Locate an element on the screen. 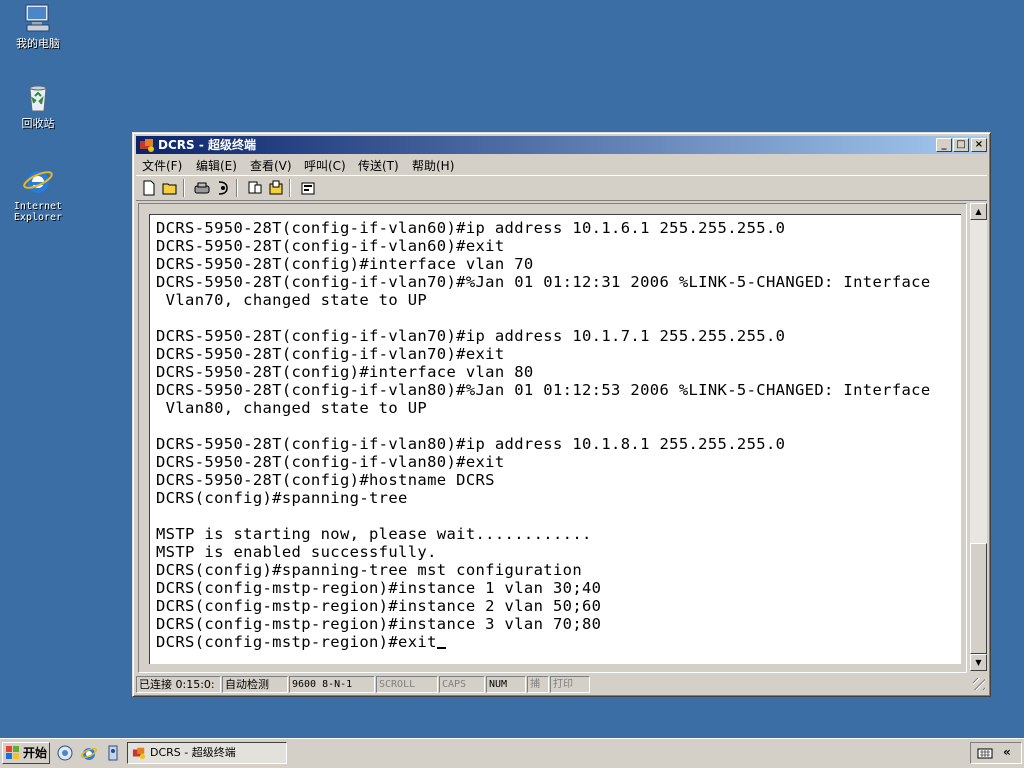 The image size is (1024, 768). menu-help: 帮助(H) is located at coordinates (433, 165).